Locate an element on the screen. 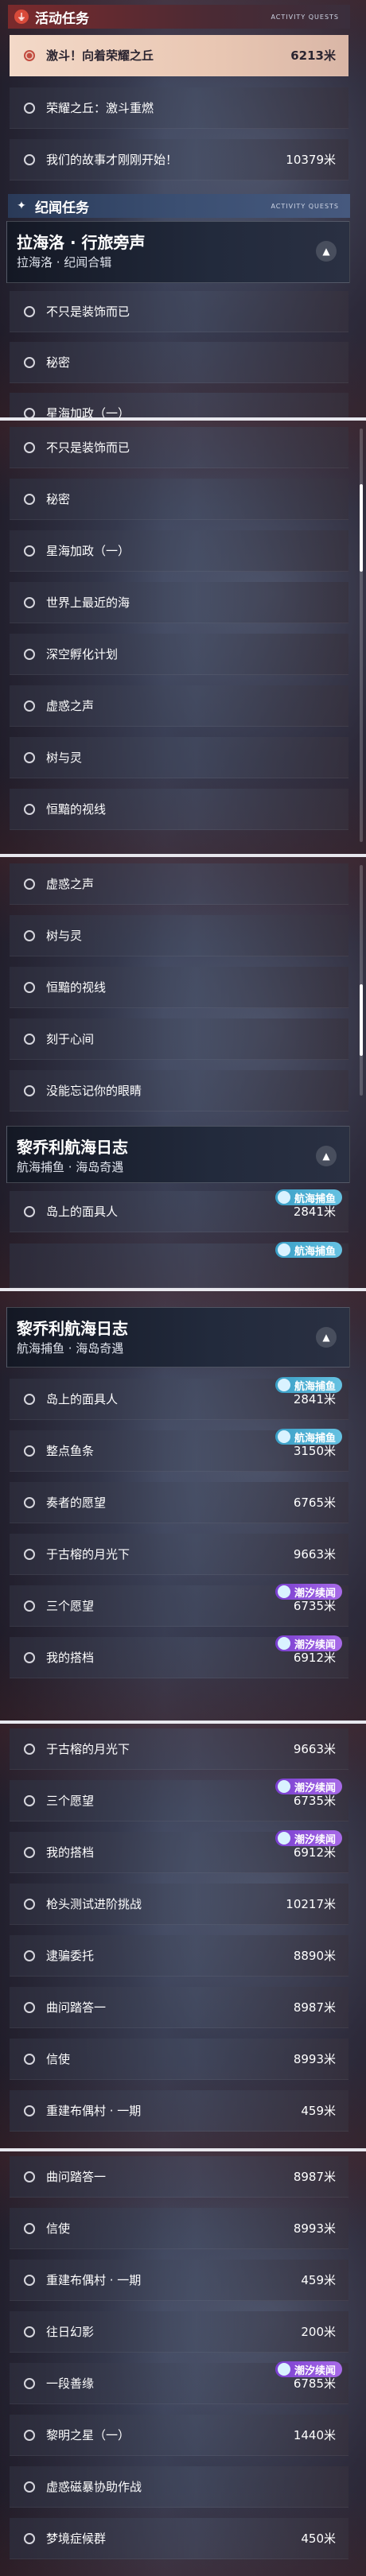 Image resolution: width=366 pixels, height=2576 pixels. quest-label: 整点鱼条 is located at coordinates (70, 1451).